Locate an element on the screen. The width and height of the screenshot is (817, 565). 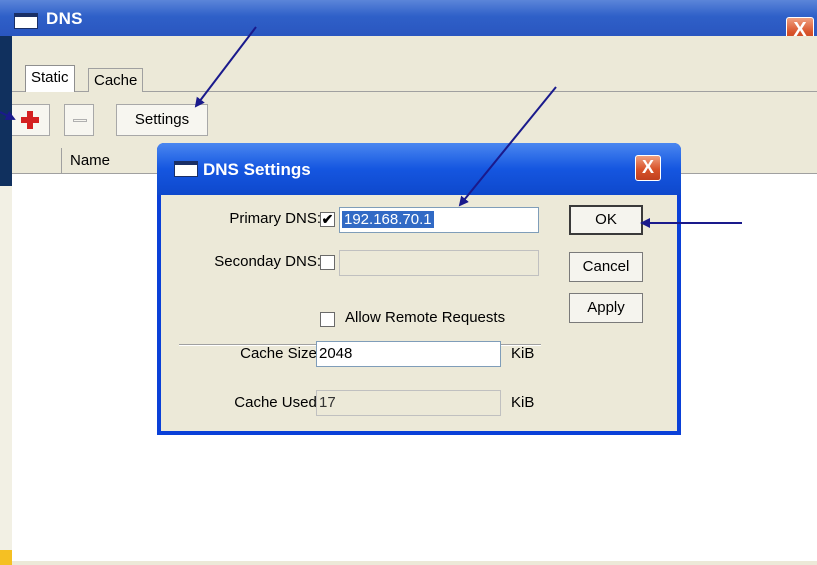
minus-icon is located at coordinates (80, 120).